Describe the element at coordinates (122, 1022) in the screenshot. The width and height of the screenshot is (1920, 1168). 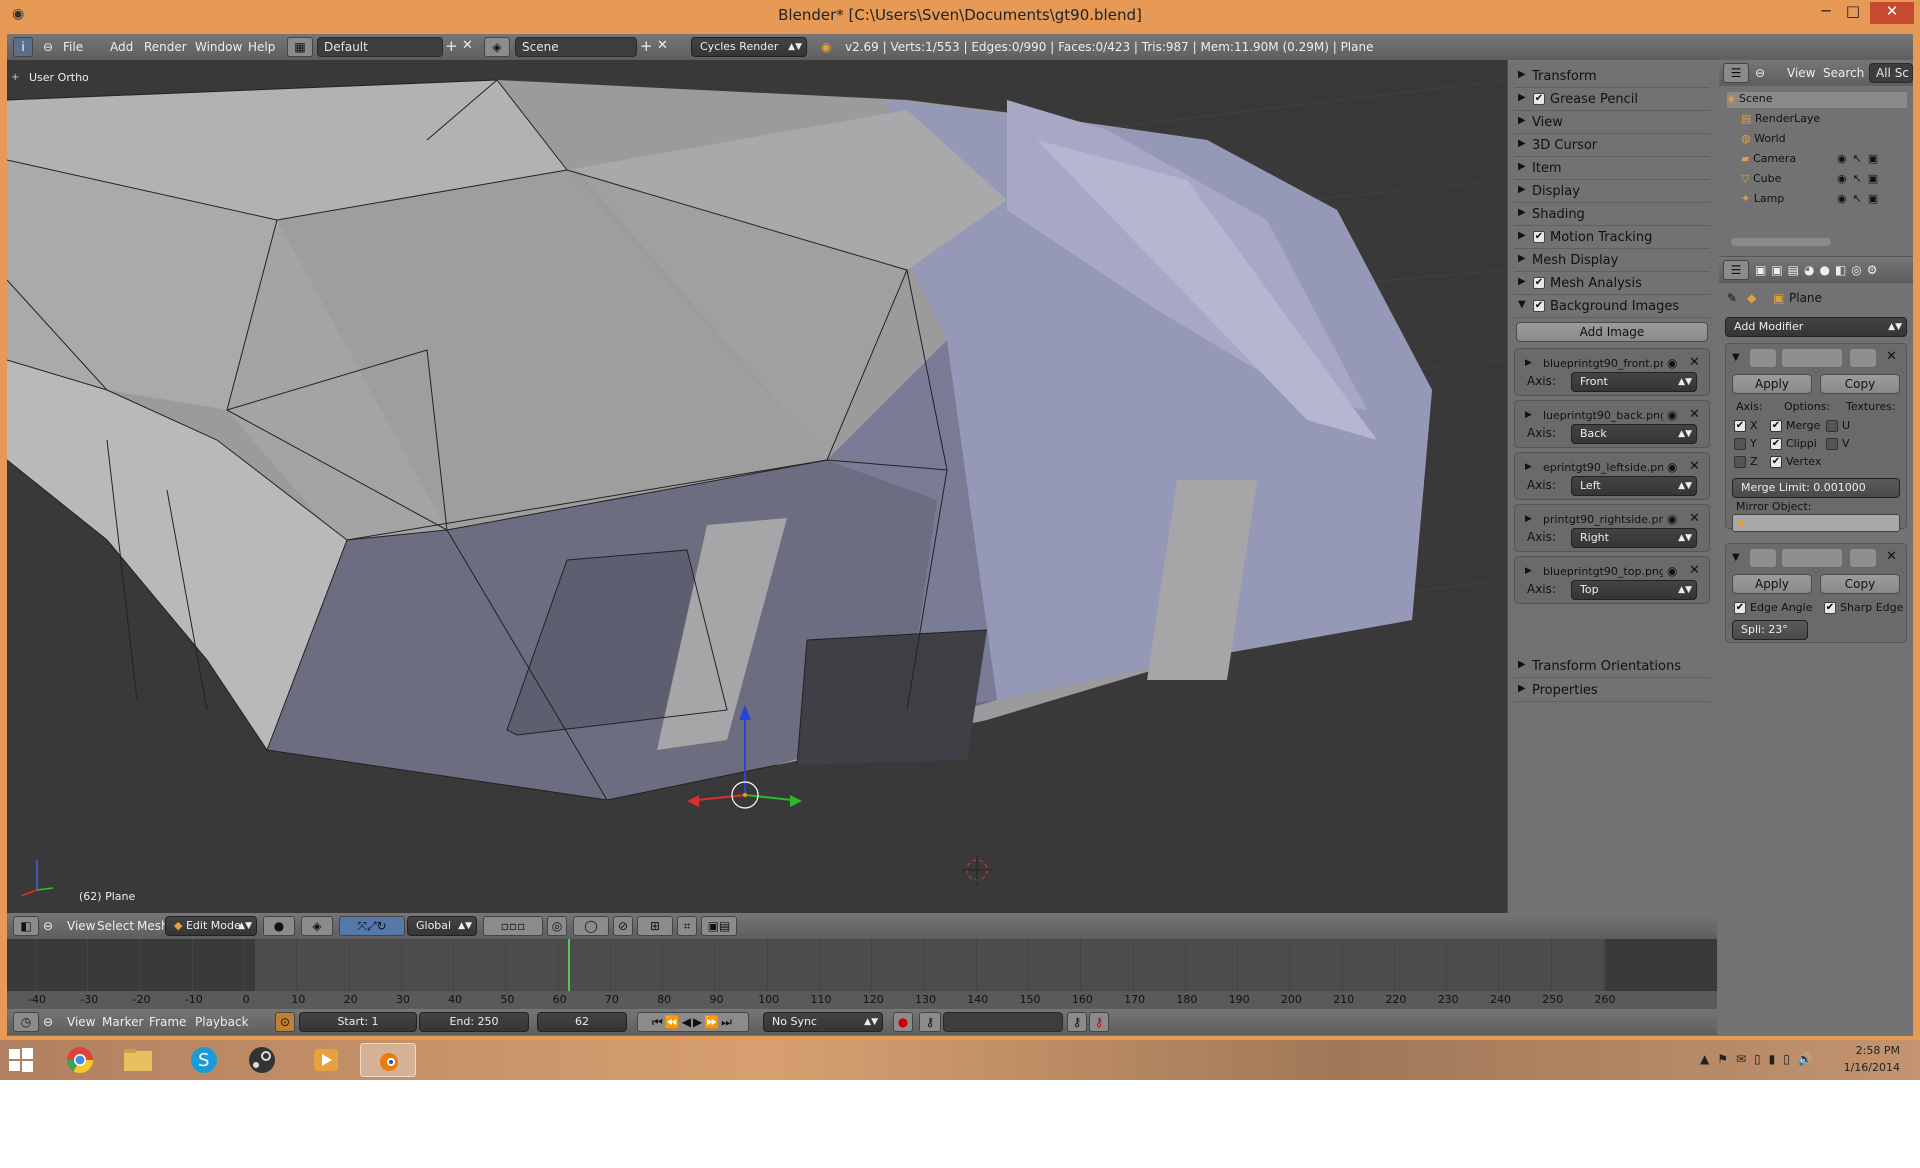
I see `timeline-menu-marker: Marker` at that location.